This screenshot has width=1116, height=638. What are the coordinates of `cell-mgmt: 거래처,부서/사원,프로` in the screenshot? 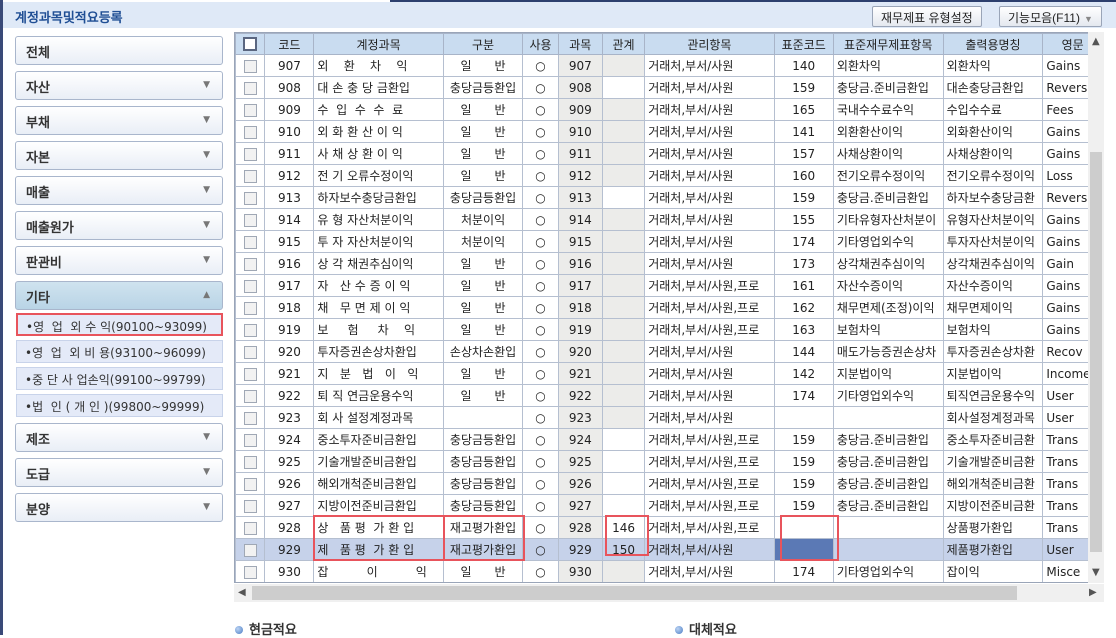 It's located at (709, 285).